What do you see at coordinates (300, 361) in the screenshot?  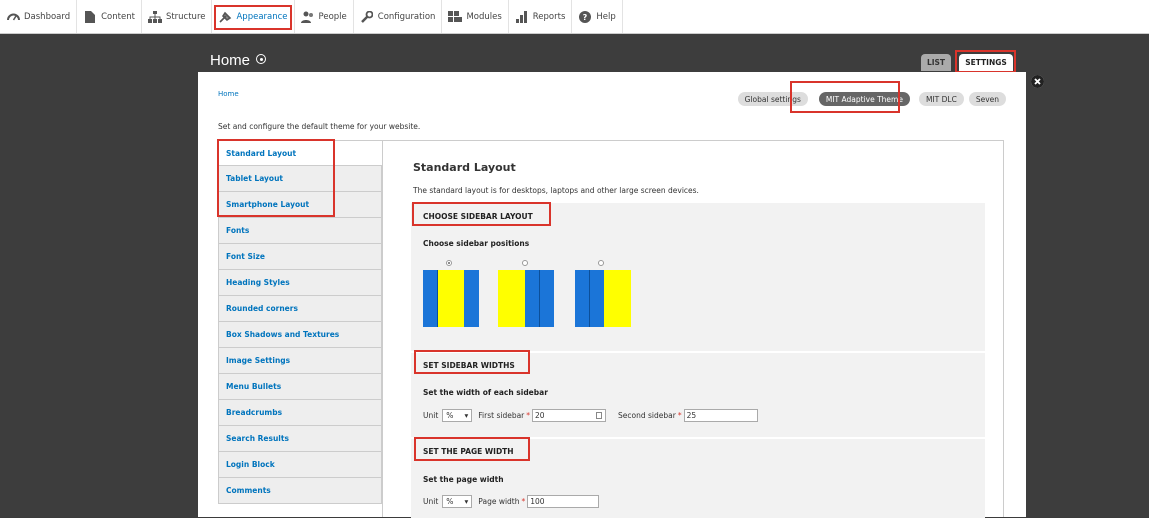 I see `vertical-tab-image-settings: Image Settings` at bounding box center [300, 361].